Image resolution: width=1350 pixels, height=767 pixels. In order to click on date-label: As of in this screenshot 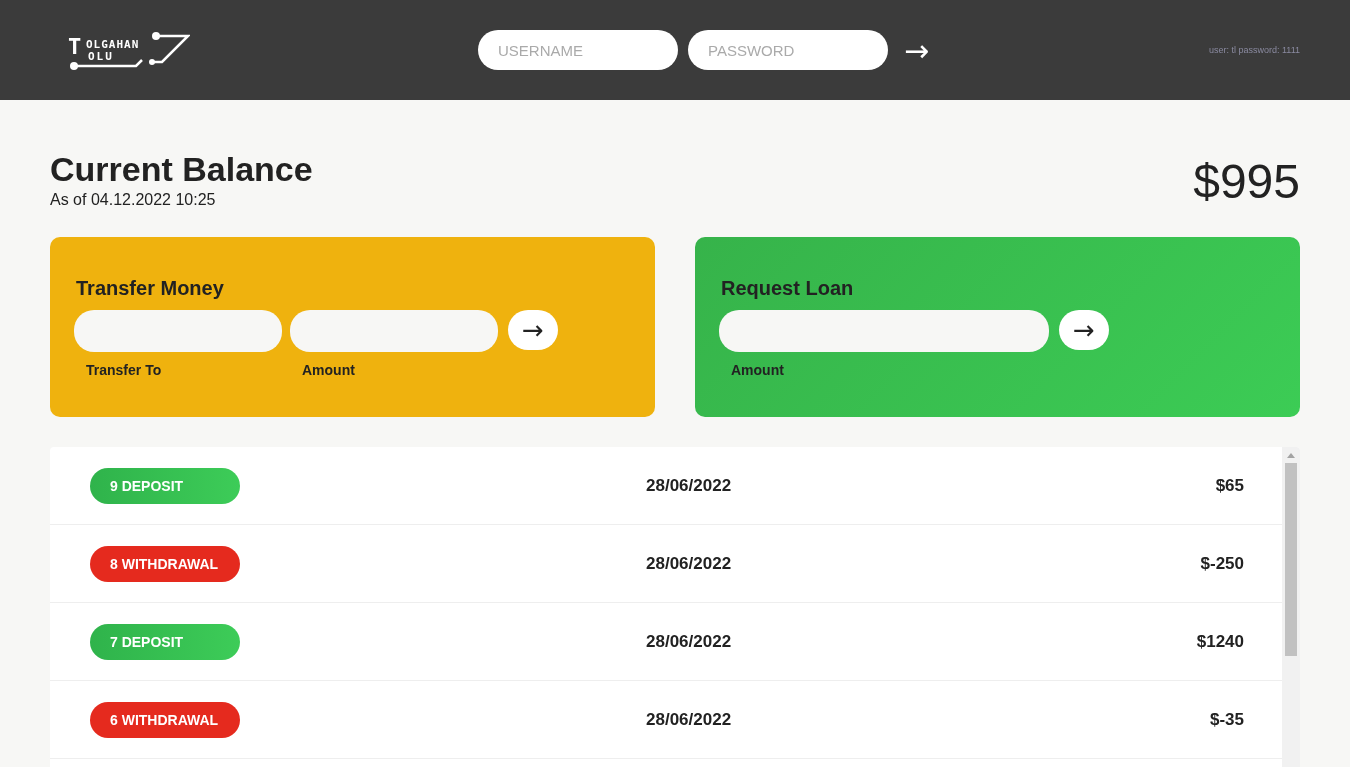, I will do `click(68, 199)`.